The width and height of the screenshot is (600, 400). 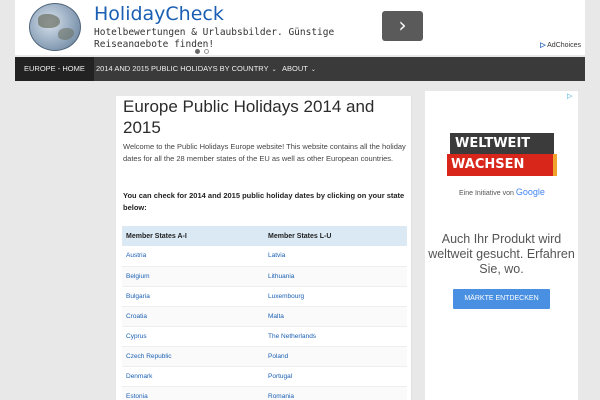 I want to click on state-link: Belgium, so click(x=193, y=276).